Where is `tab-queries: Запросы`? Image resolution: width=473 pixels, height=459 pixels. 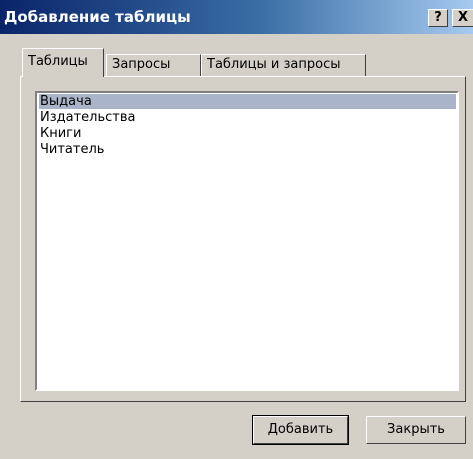
tab-queries: Запросы is located at coordinates (153, 65).